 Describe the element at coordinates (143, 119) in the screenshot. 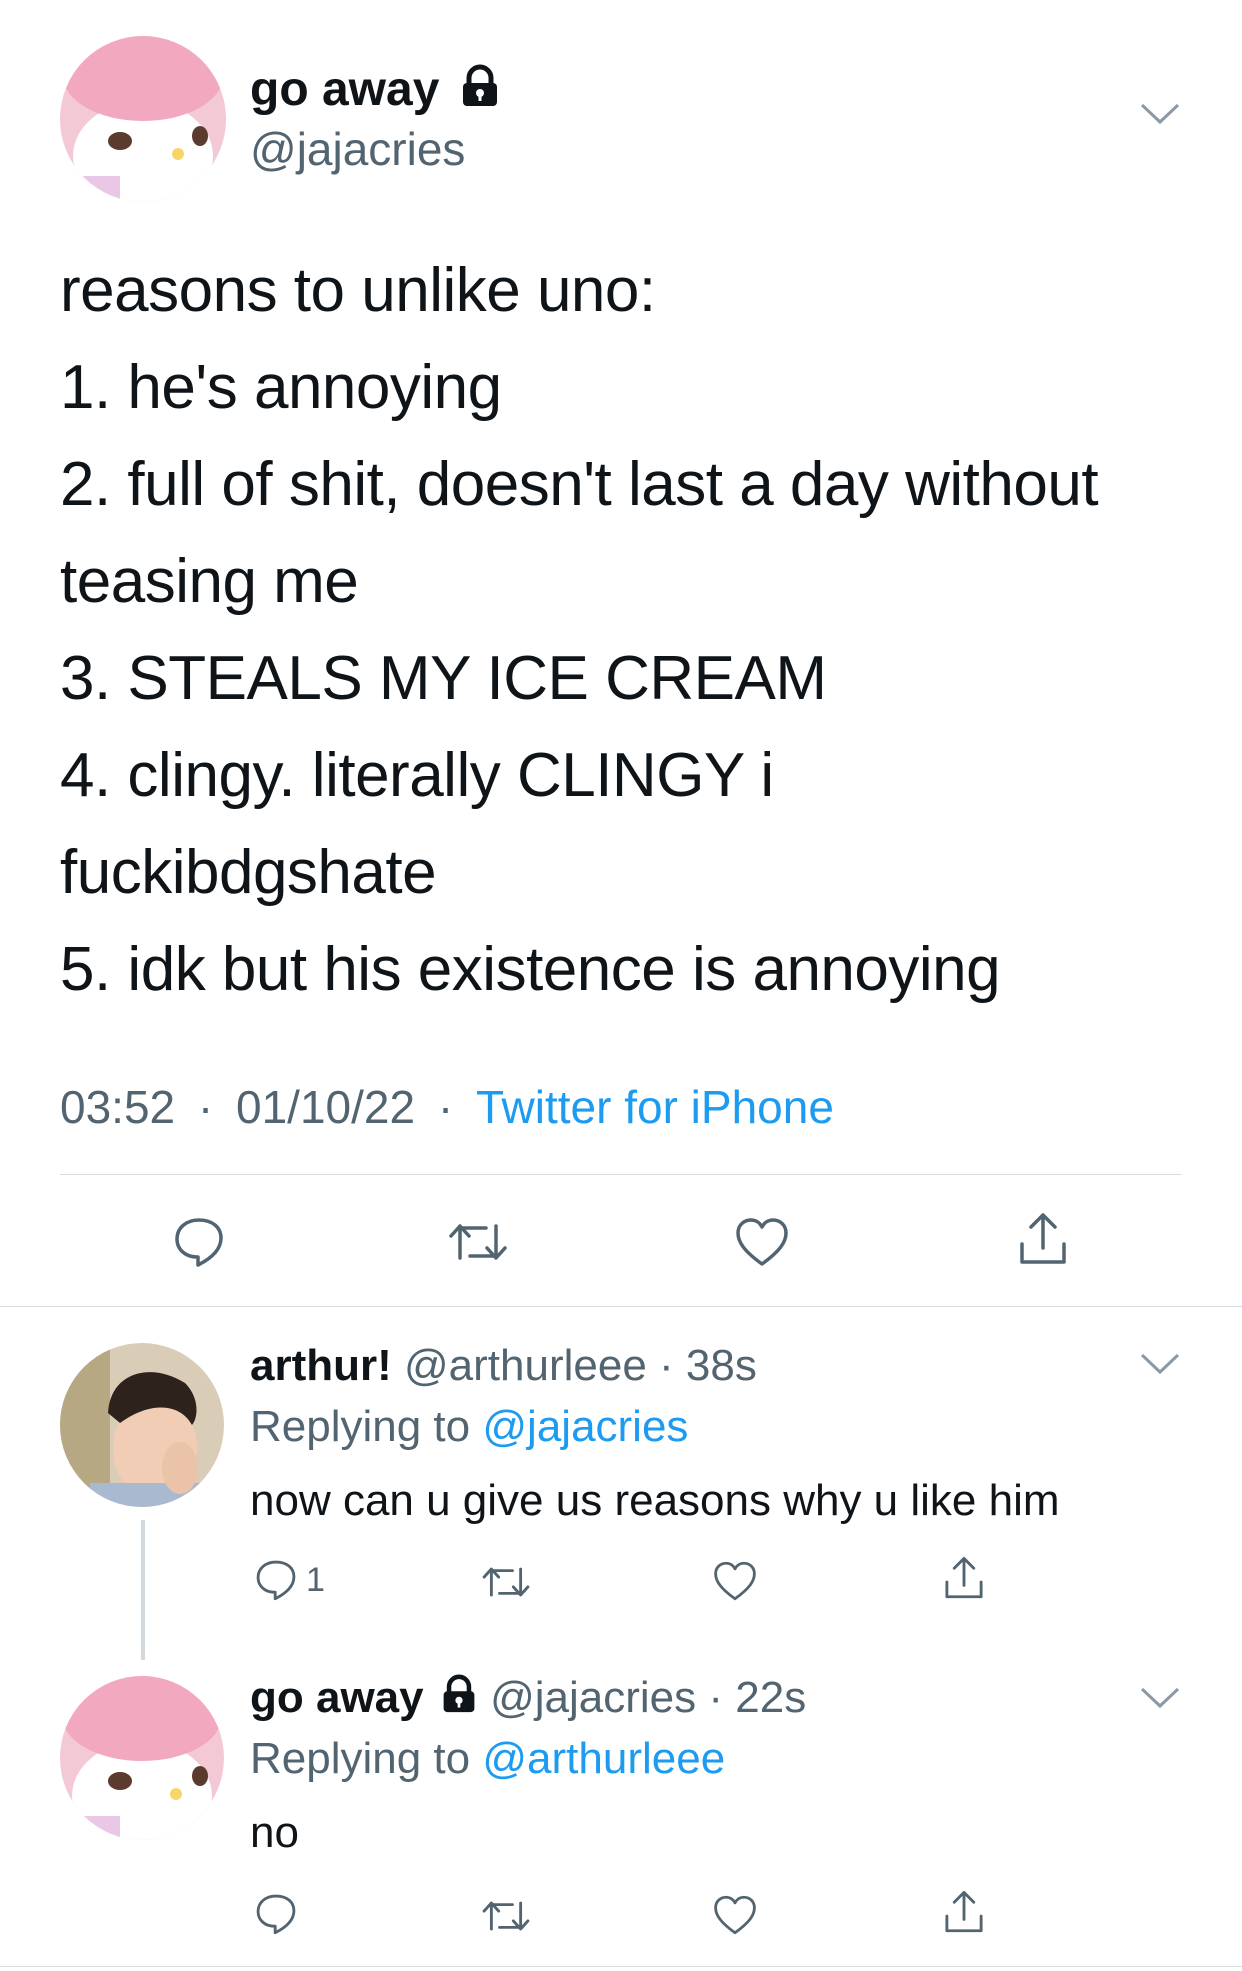

I see `author-avatar` at that location.